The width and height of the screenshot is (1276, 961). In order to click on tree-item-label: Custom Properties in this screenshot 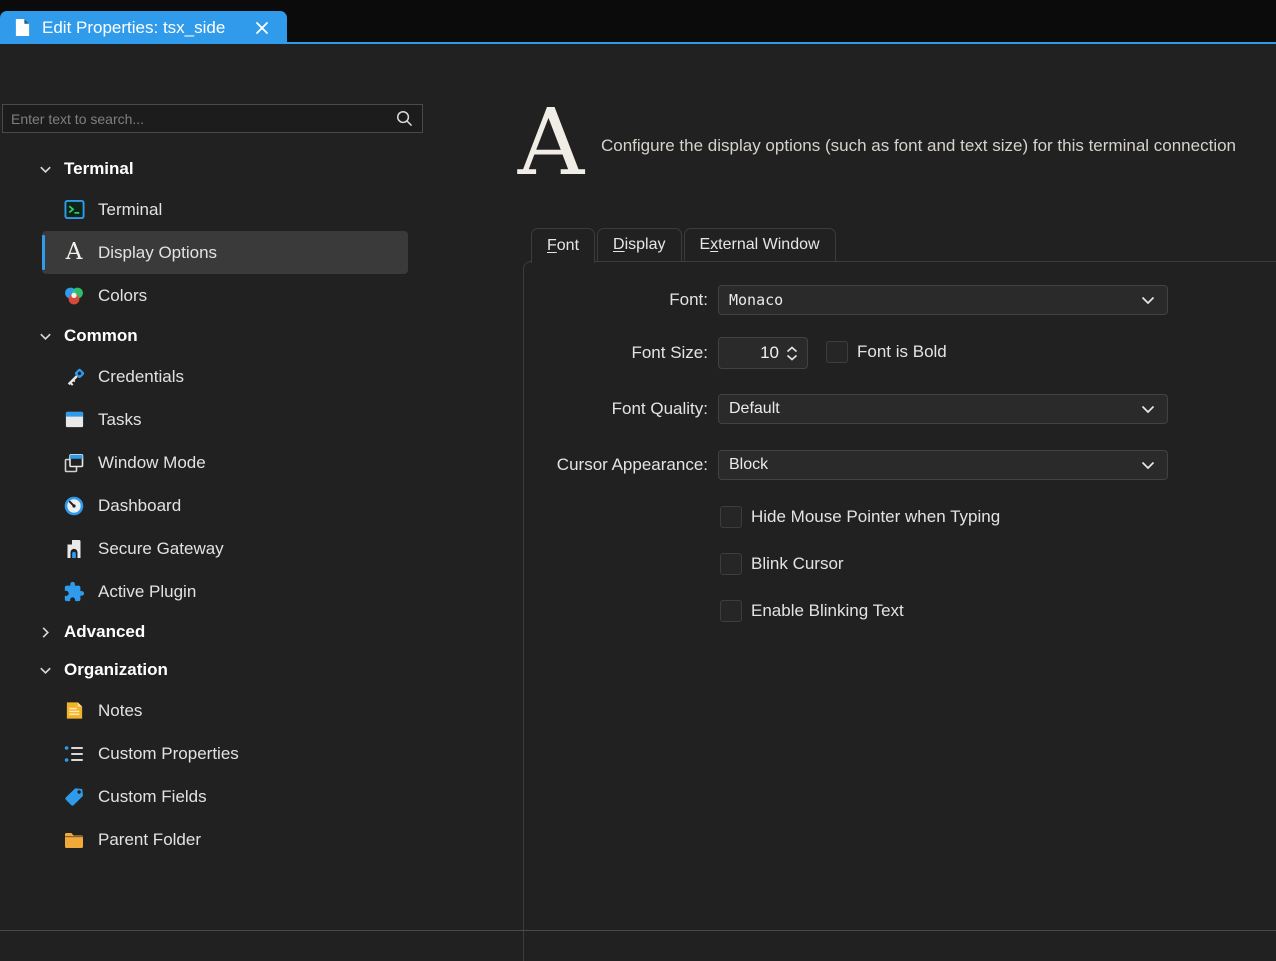, I will do `click(168, 753)`.